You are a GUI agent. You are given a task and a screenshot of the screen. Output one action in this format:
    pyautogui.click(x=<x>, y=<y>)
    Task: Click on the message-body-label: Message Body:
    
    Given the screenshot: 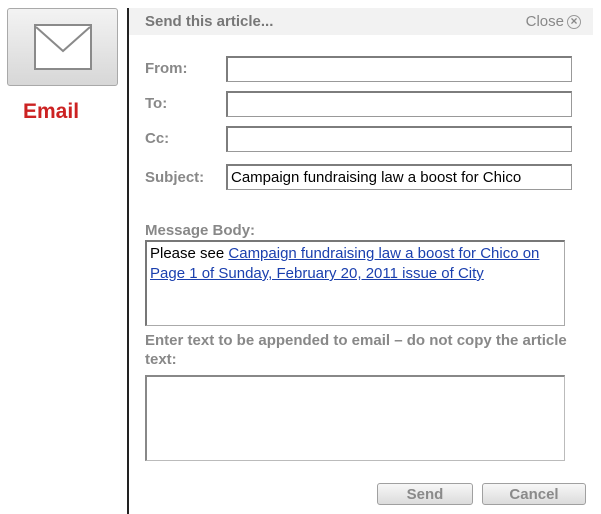 What is the action you would take?
    pyautogui.click(x=200, y=230)
    